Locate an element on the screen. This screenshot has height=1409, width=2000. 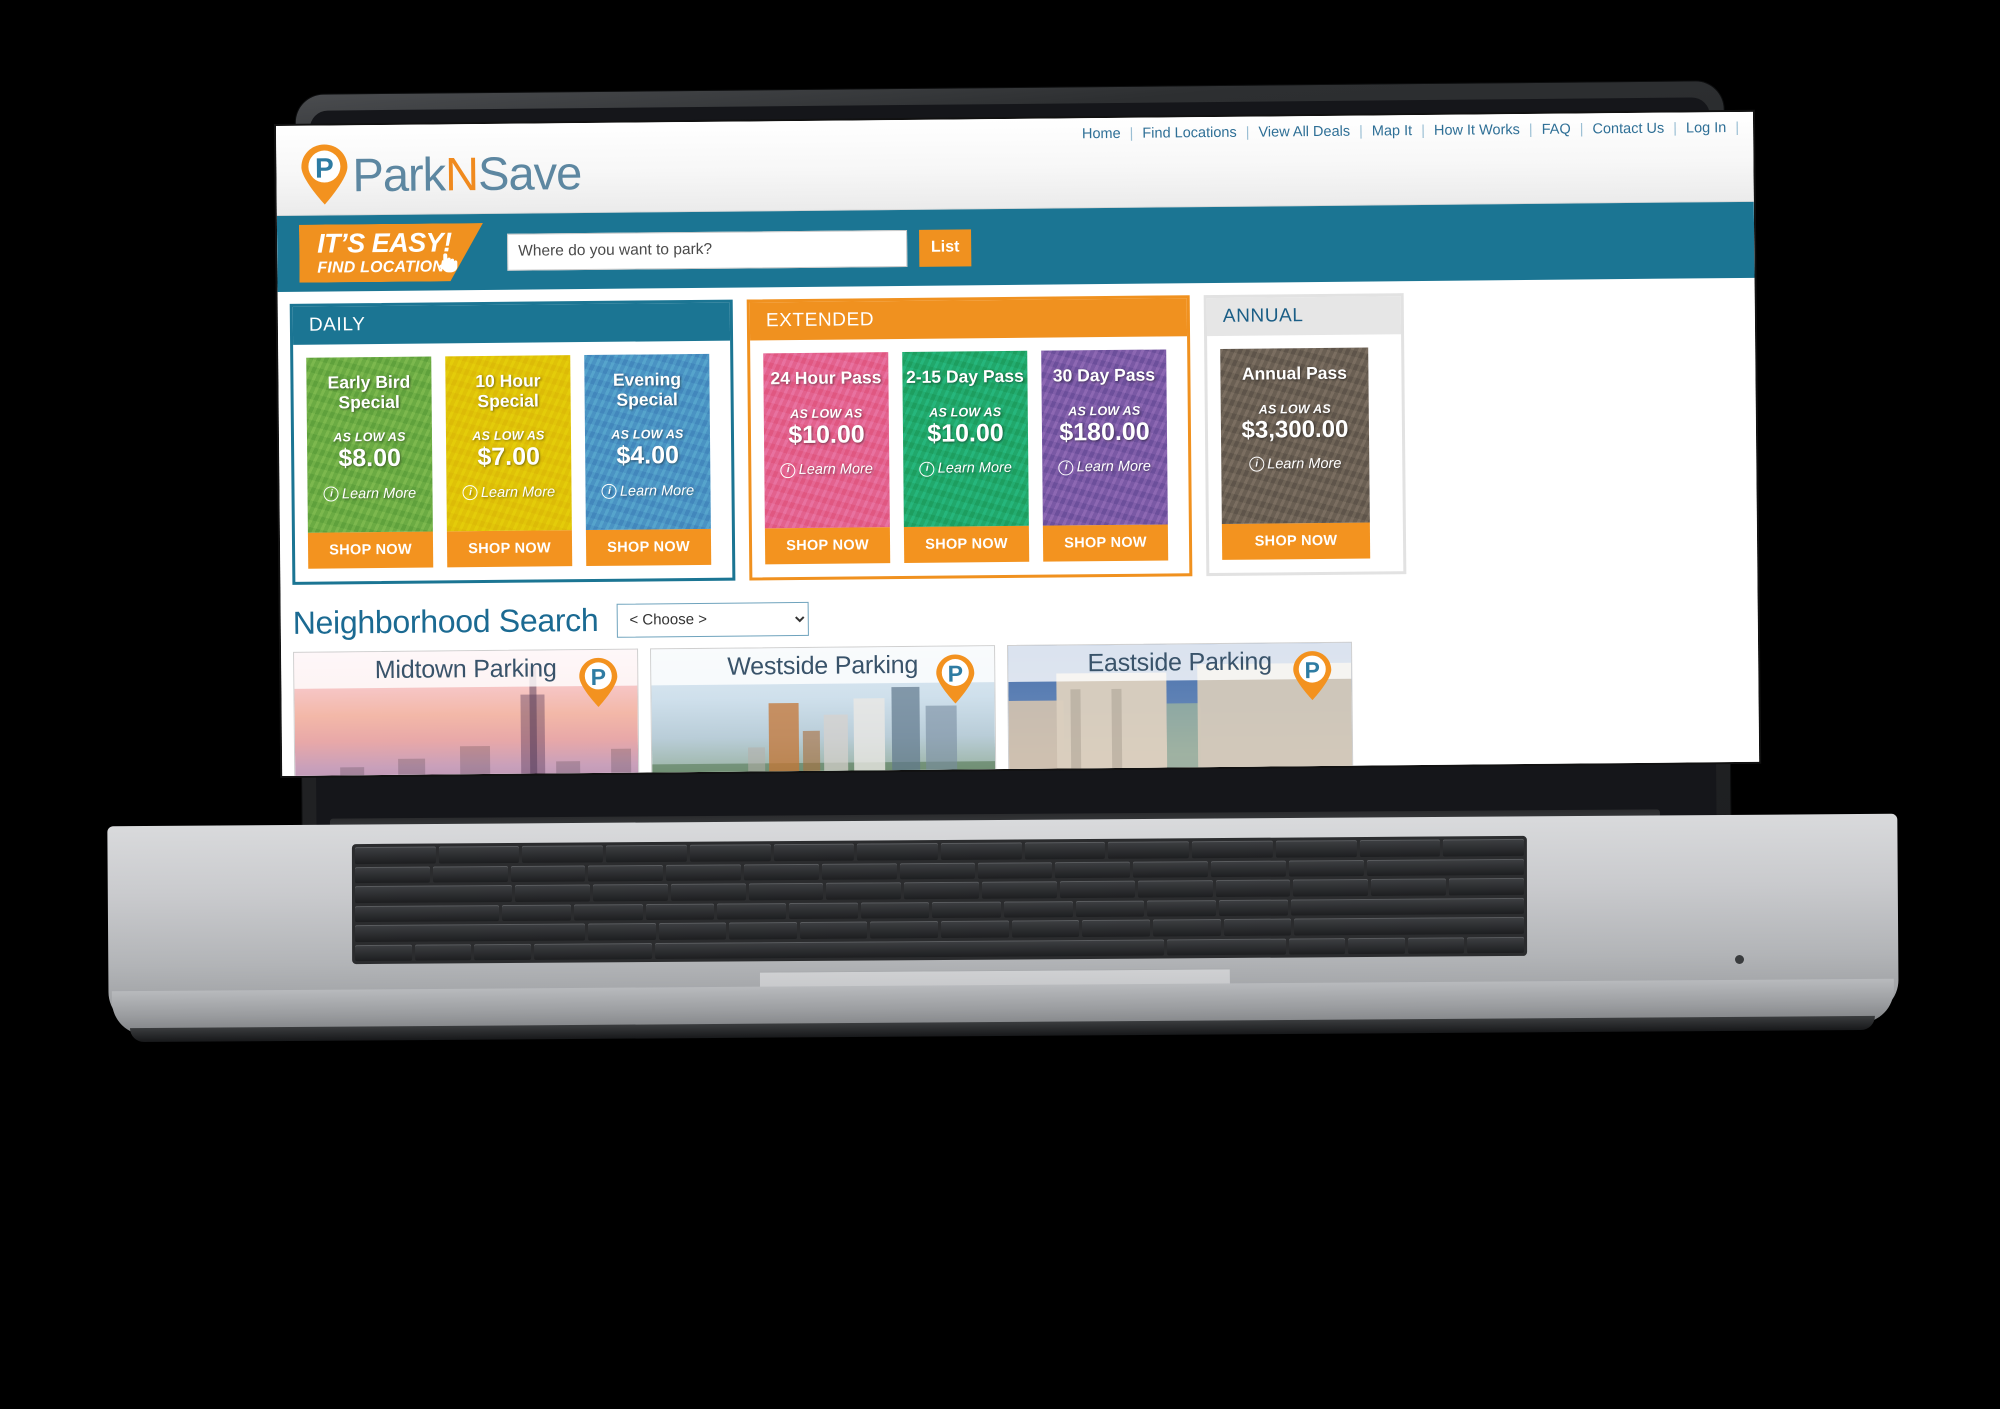
laptop-keyboard is located at coordinates (939, 900).